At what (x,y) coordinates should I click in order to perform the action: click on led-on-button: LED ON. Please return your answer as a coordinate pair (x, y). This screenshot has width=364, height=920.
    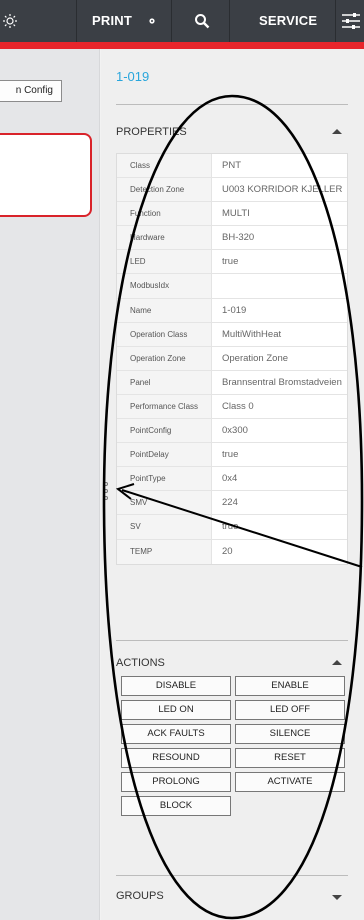
    Looking at the image, I should click on (176, 710).